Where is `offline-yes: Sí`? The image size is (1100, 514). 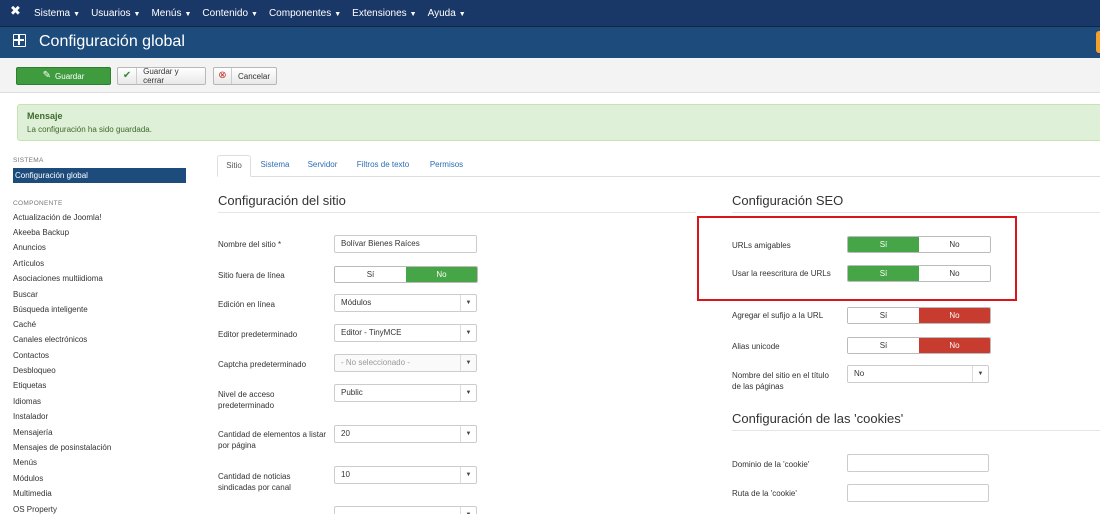 offline-yes: Sí is located at coordinates (370, 274).